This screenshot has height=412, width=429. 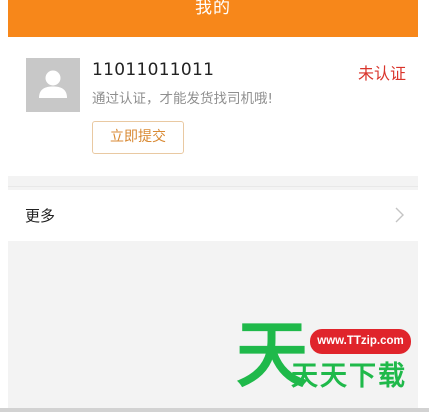 What do you see at coordinates (360, 341) in the screenshot?
I see `watermark-url: www.TTzip.com` at bounding box center [360, 341].